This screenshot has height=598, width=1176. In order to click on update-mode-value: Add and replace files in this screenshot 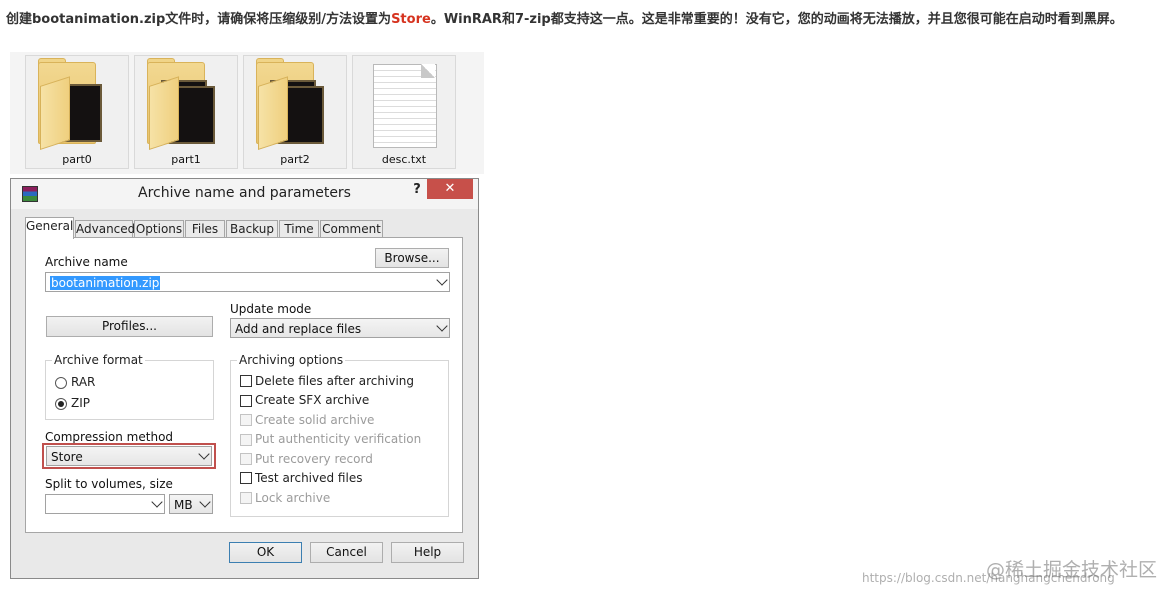, I will do `click(298, 329)`.